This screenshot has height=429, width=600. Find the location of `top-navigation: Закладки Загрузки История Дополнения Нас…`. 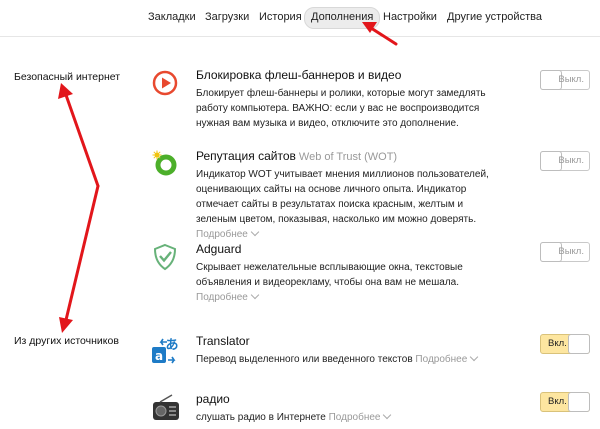

top-navigation: Закладки Загрузки История Дополнения Нас… is located at coordinates (300, 18).